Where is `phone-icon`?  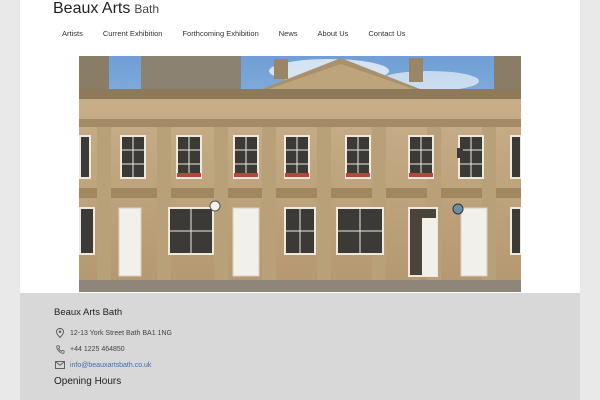
phone-icon is located at coordinates (60, 349).